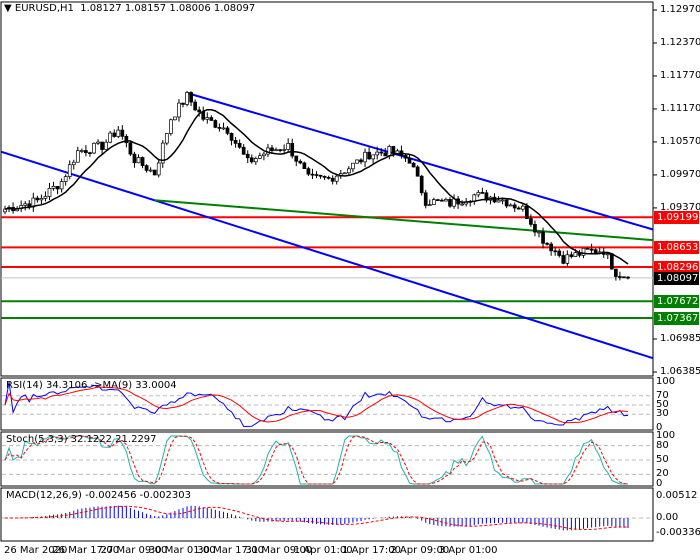  I want to click on rsi-label: RSI(14) 34.3106 ->MA(9) 33.0004, so click(91, 385).